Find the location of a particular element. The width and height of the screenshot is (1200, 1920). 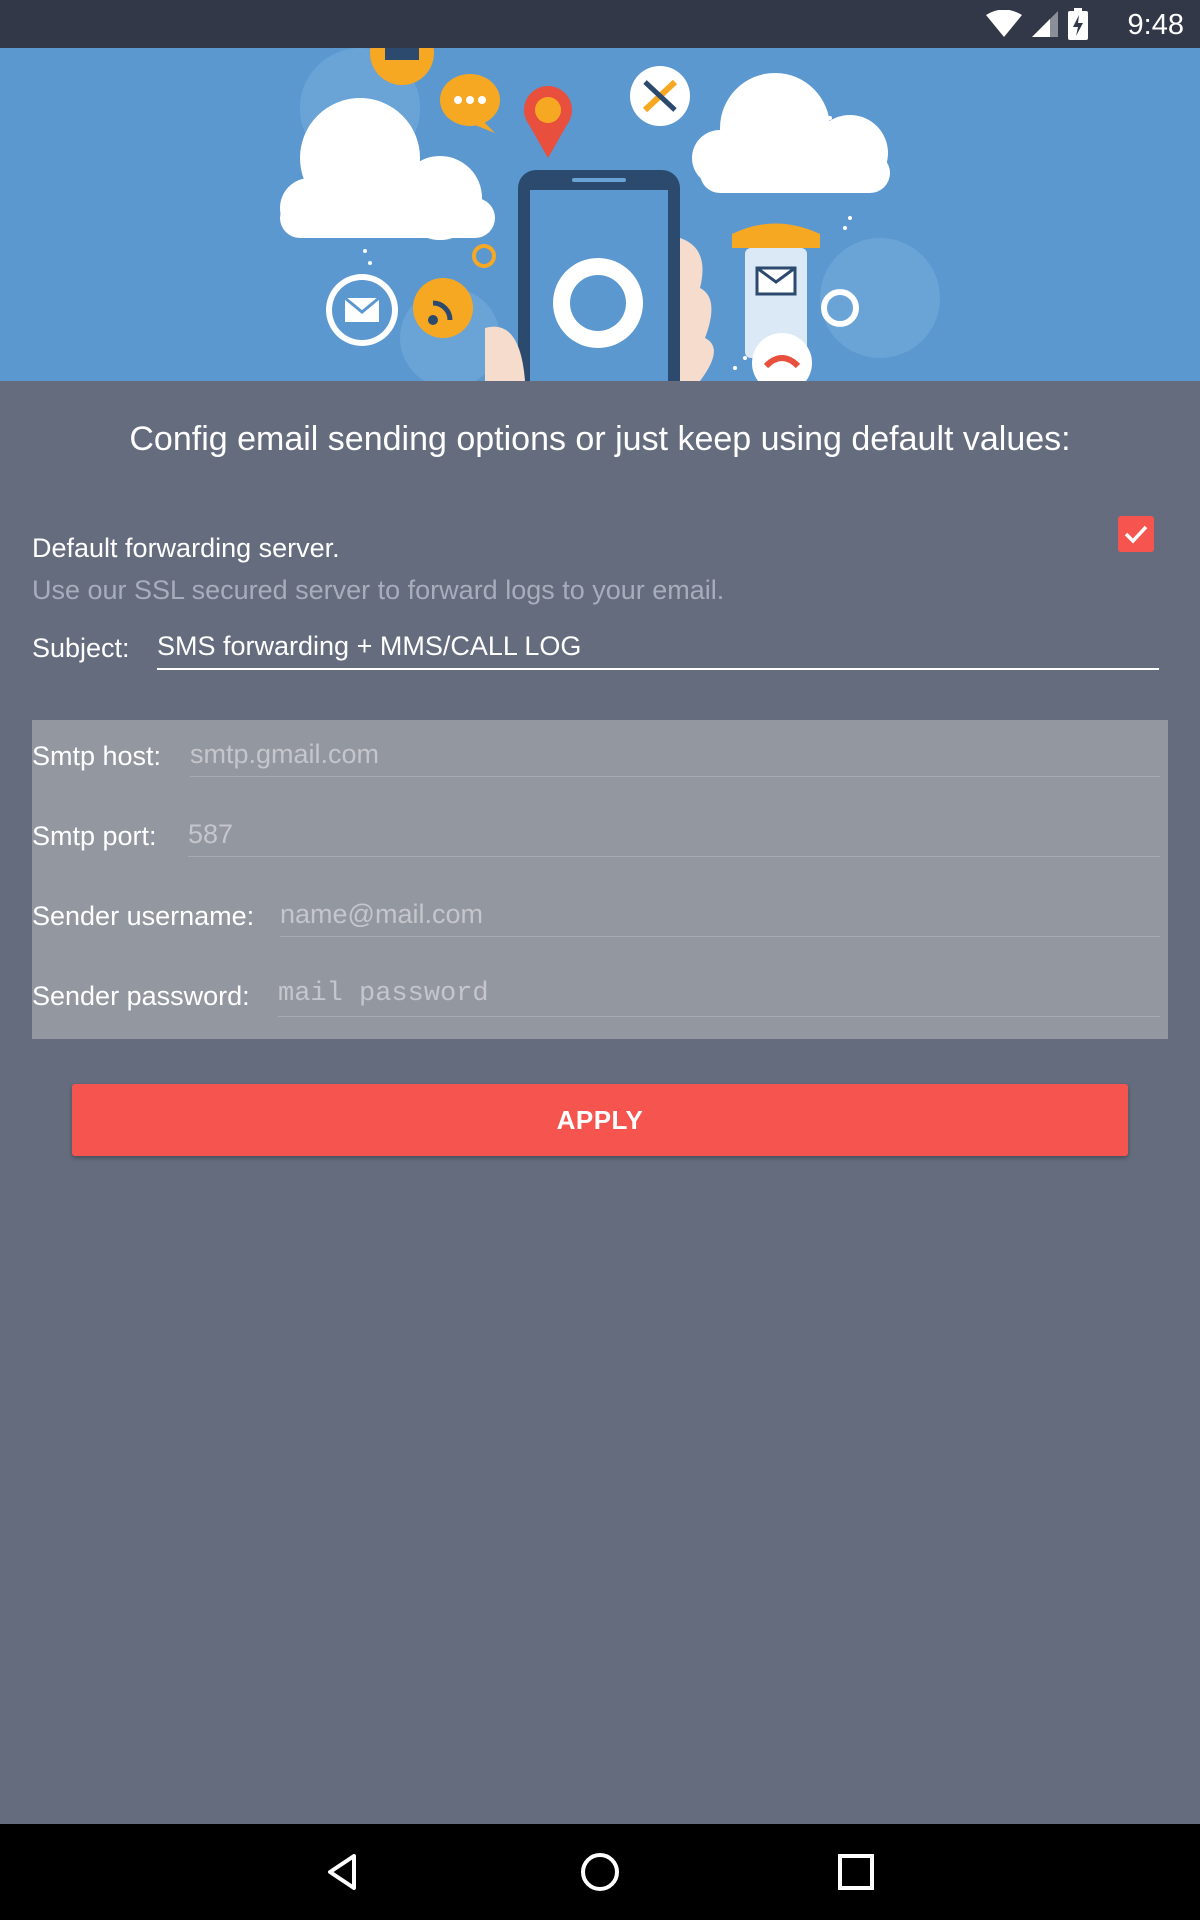

sender-password-label: Sender password: is located at coordinates (141, 996).